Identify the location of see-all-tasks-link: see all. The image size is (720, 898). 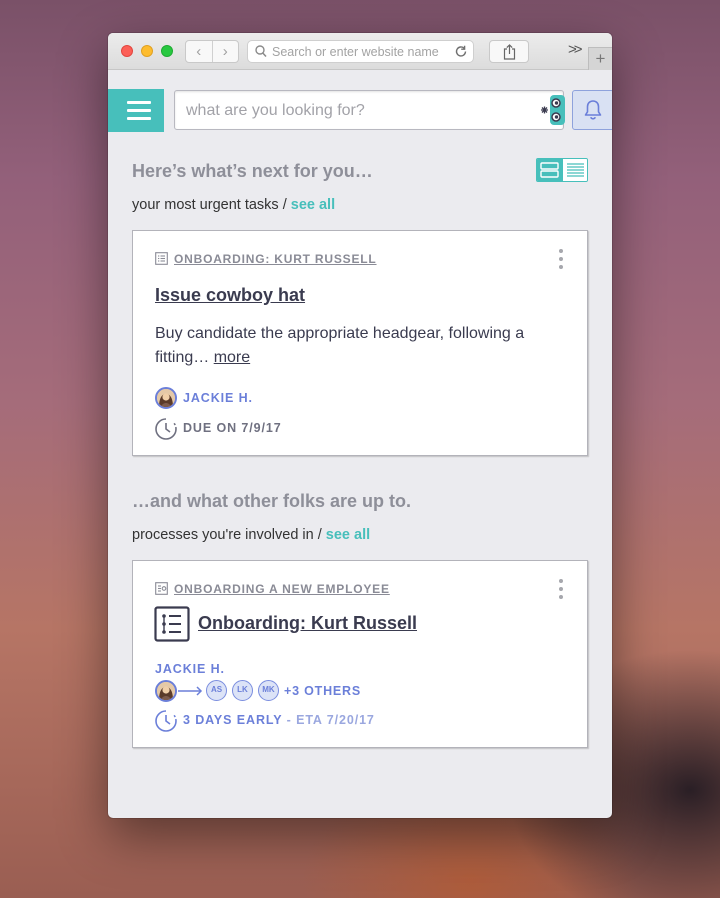
(313, 205).